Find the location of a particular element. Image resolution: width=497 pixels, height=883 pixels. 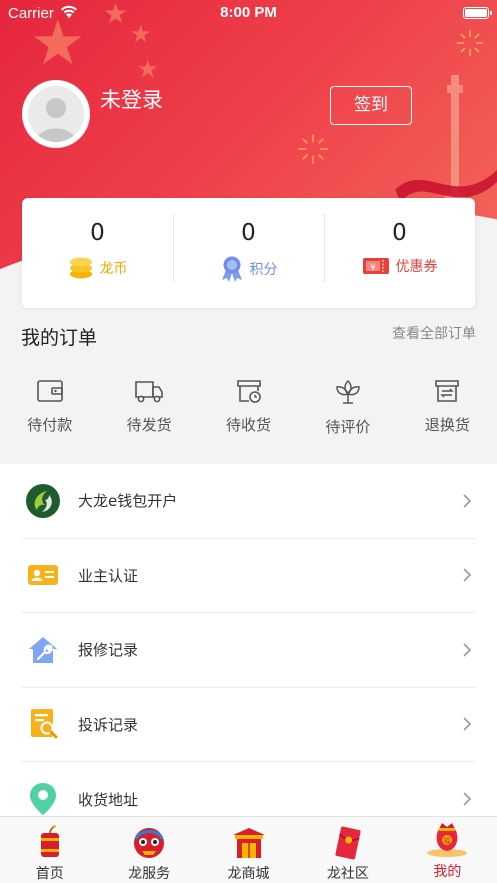

red-envelope-icon is located at coordinates (348, 843).